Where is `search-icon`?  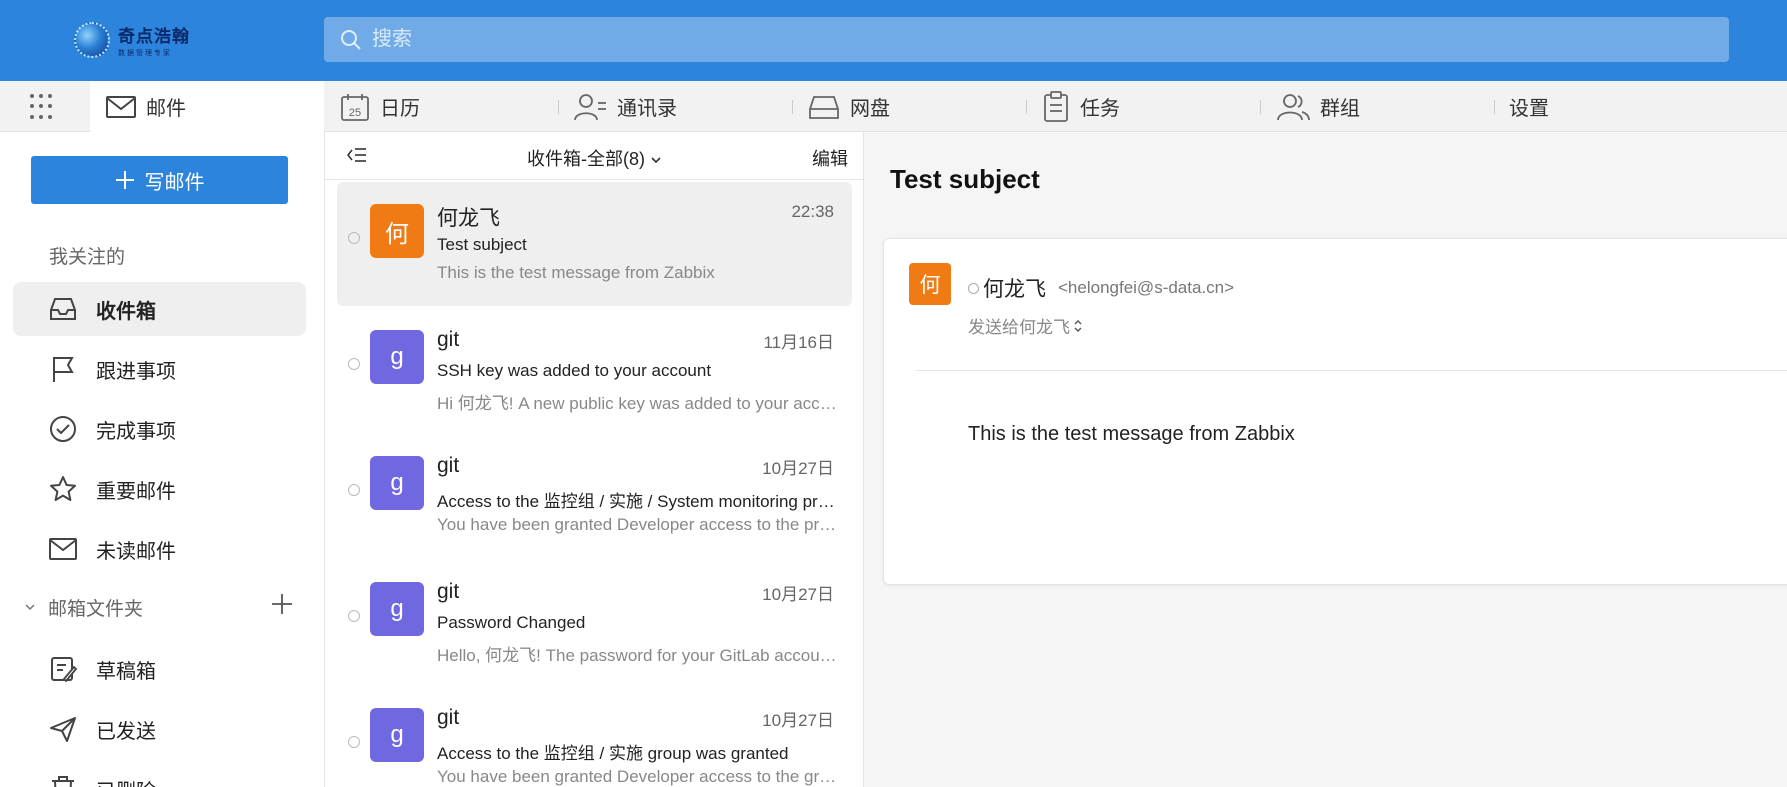
search-icon is located at coordinates (351, 39).